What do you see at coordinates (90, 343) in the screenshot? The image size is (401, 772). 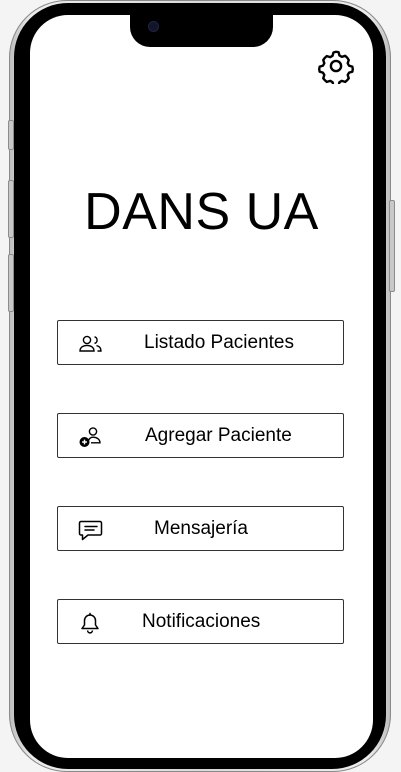 I see `users-icon` at bounding box center [90, 343].